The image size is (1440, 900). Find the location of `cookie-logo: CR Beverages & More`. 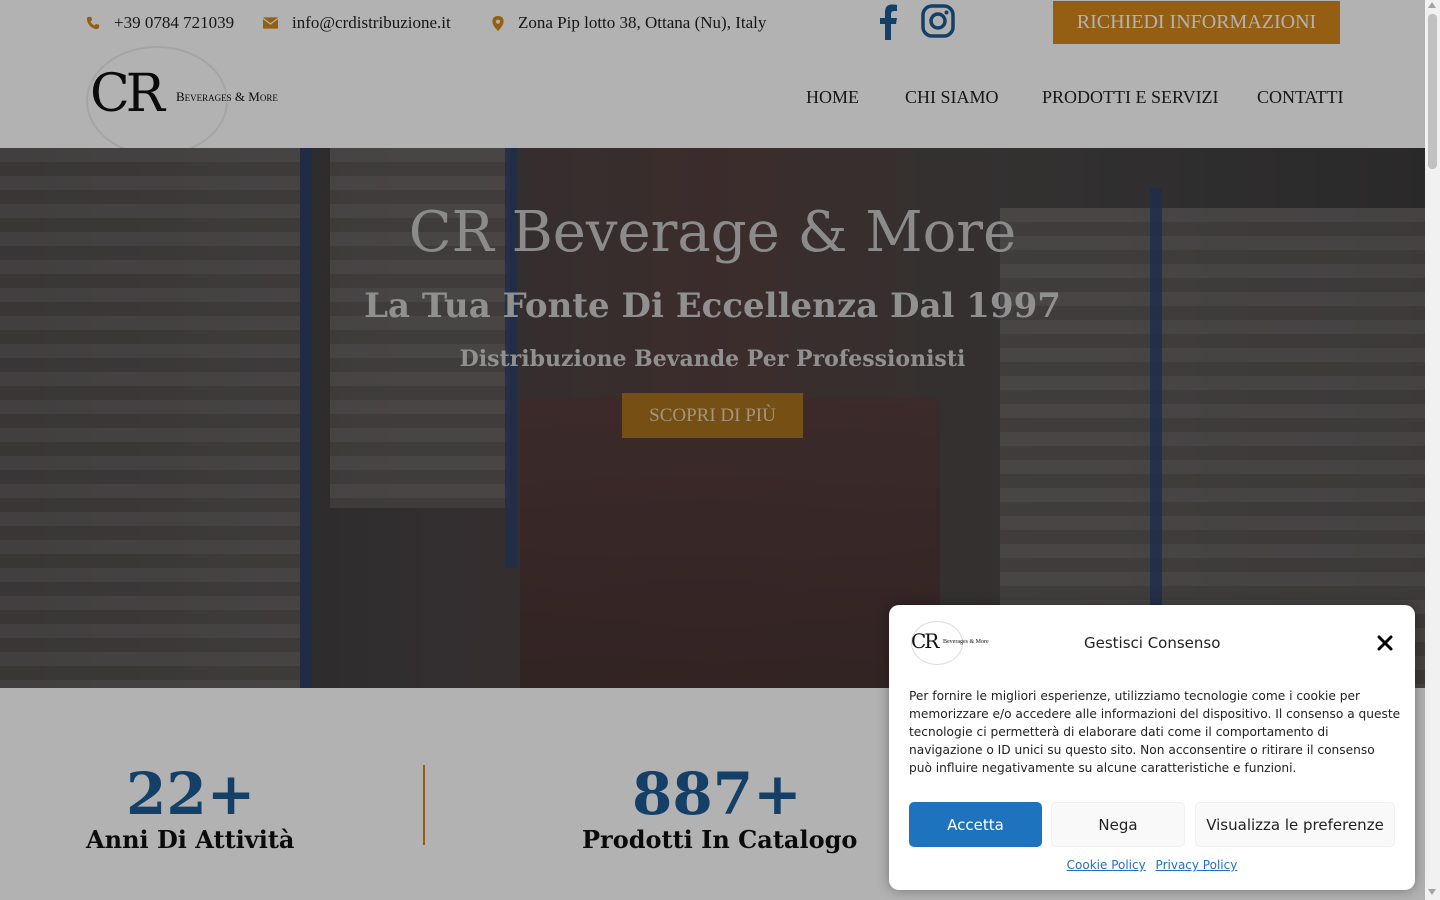

cookie-logo: CR Beverages & More is located at coordinates (949, 643).